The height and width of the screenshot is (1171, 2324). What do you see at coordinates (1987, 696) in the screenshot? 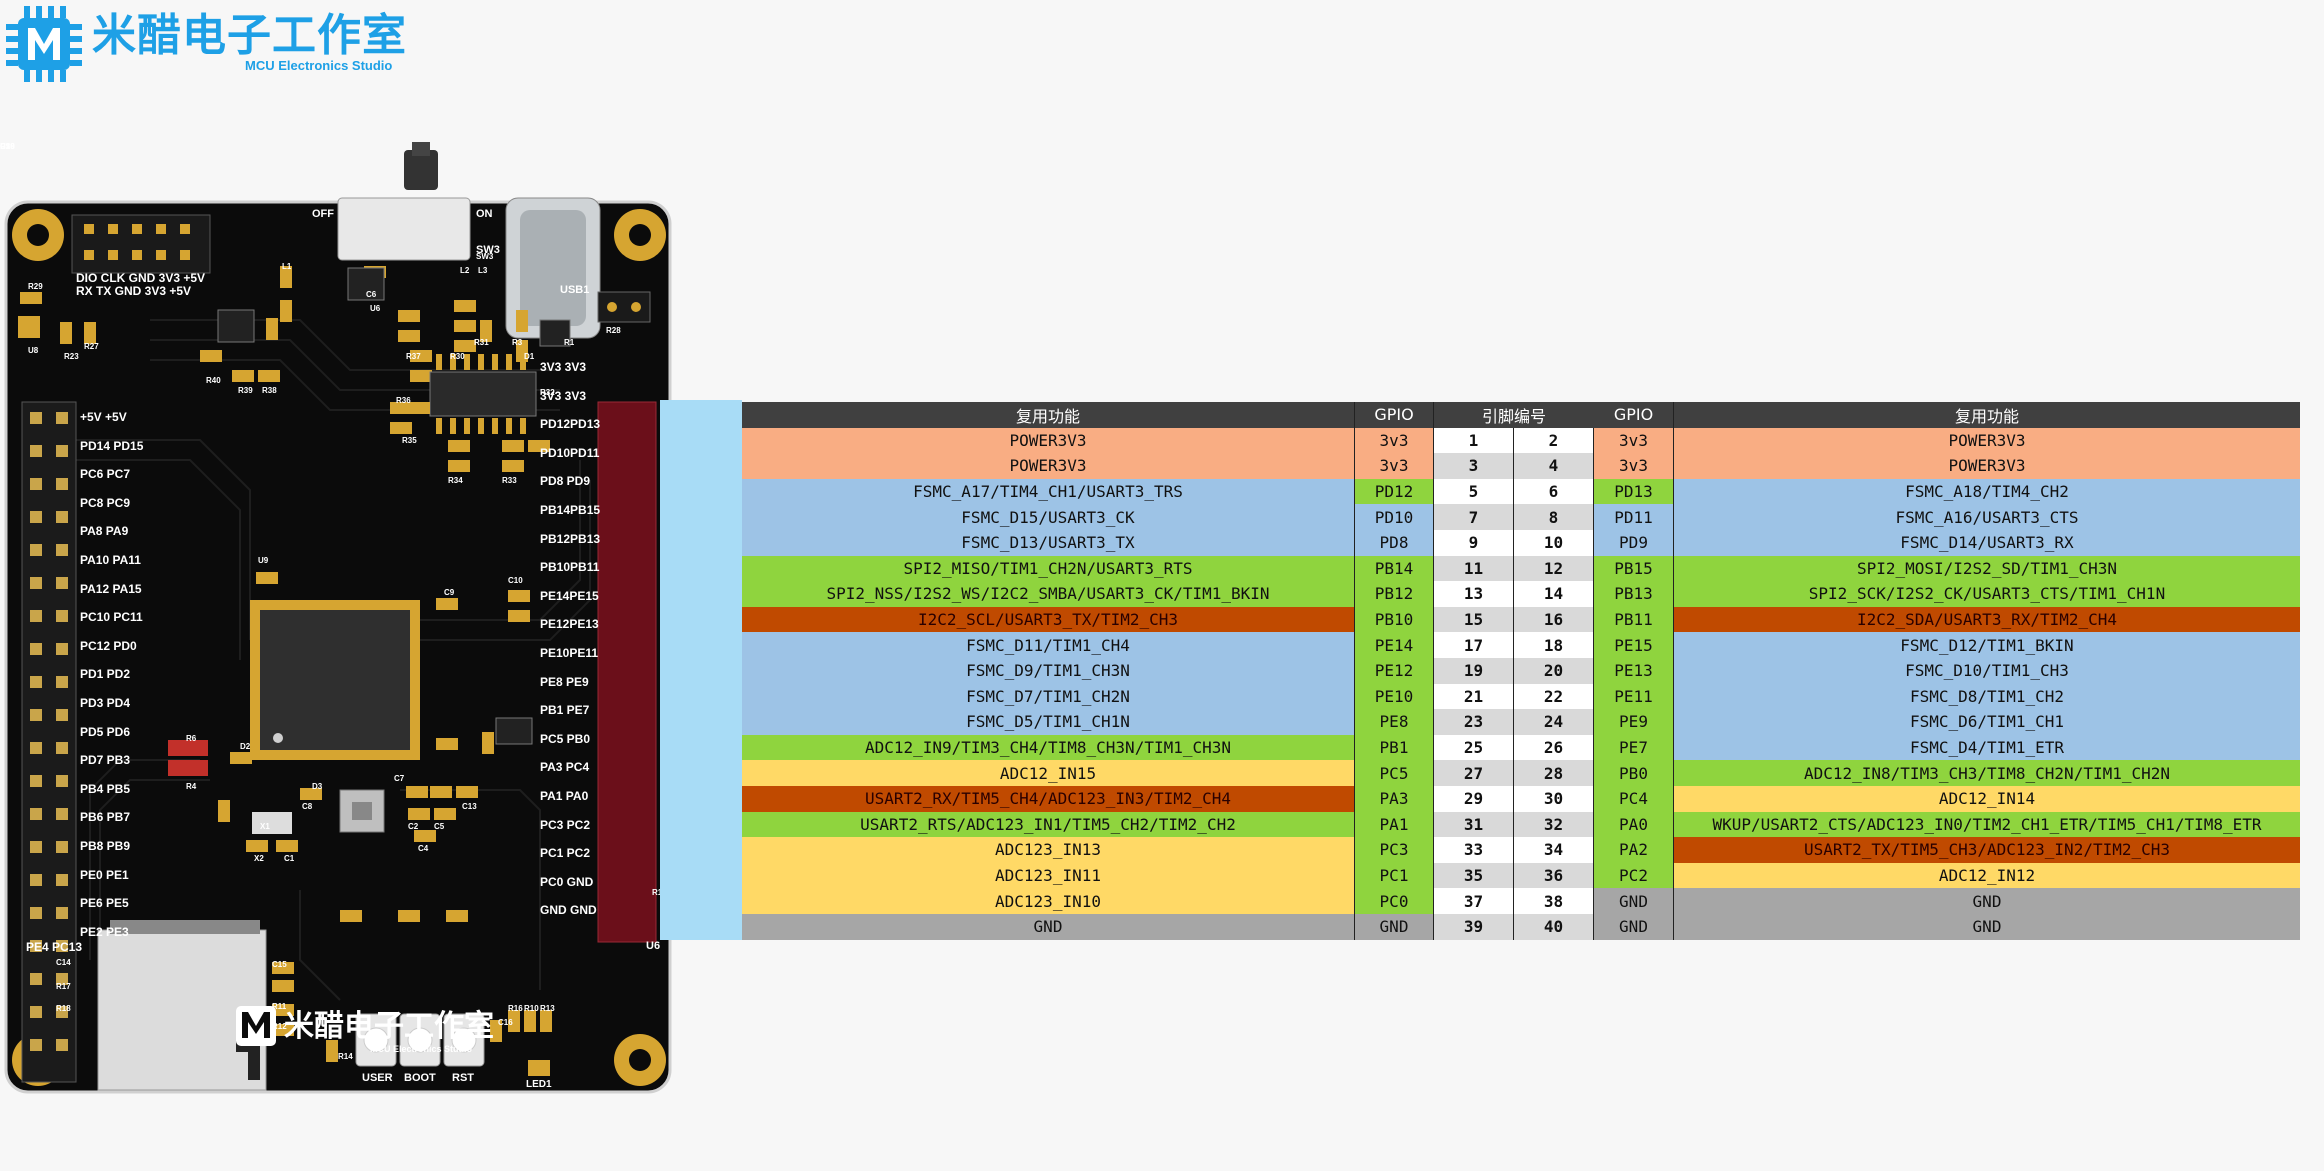
I see `right-function-cell: FSMC_D8/TIM1_CH2` at bounding box center [1987, 696].